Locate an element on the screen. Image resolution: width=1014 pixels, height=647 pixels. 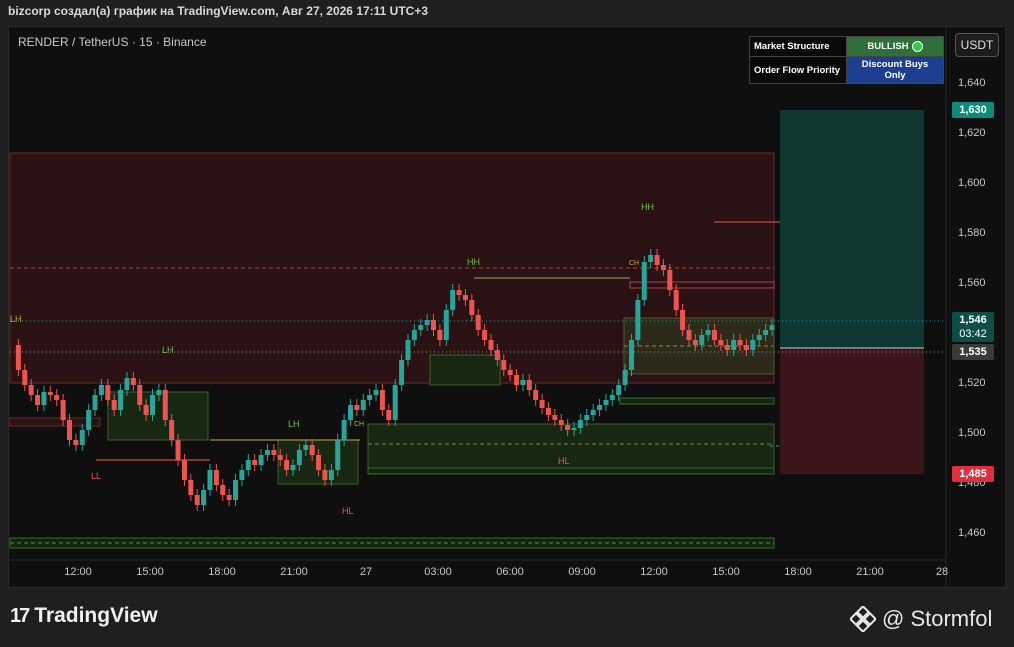
entry-price-tag: 1,535 is located at coordinates (973, 352).